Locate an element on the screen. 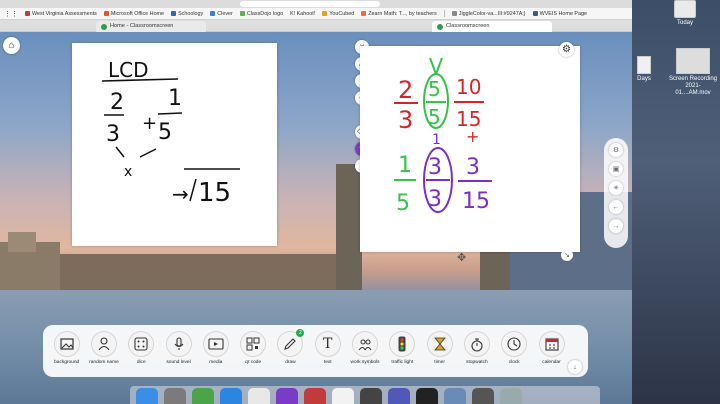 The width and height of the screenshot is (720, 404). drawing-canvas-left: LCD 2 3 + 1 5 x → 15 is located at coordinates (174, 144).